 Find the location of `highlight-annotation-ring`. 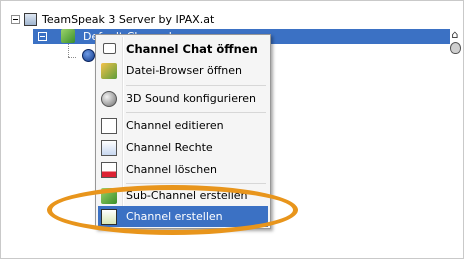

highlight-annotation-ring is located at coordinates (172, 210).